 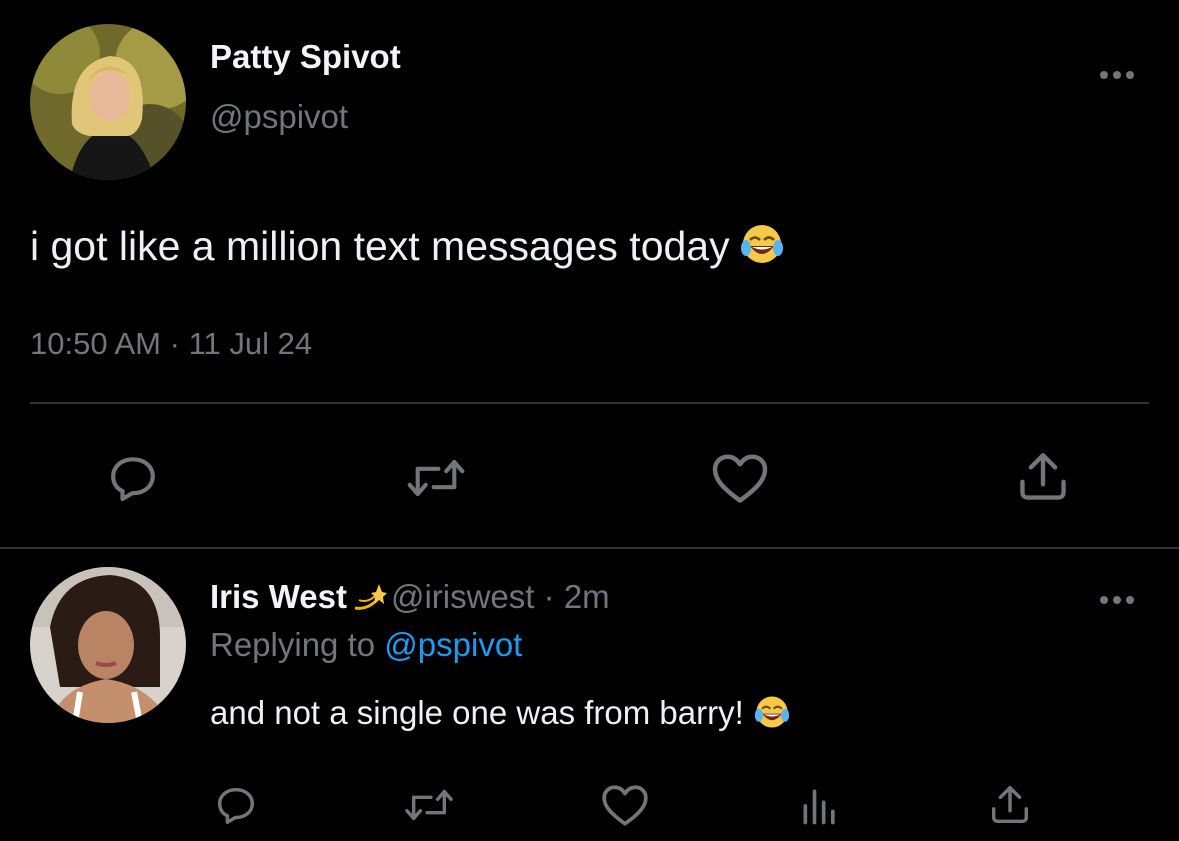 I want to click on reply-button, so click(x=133, y=480).